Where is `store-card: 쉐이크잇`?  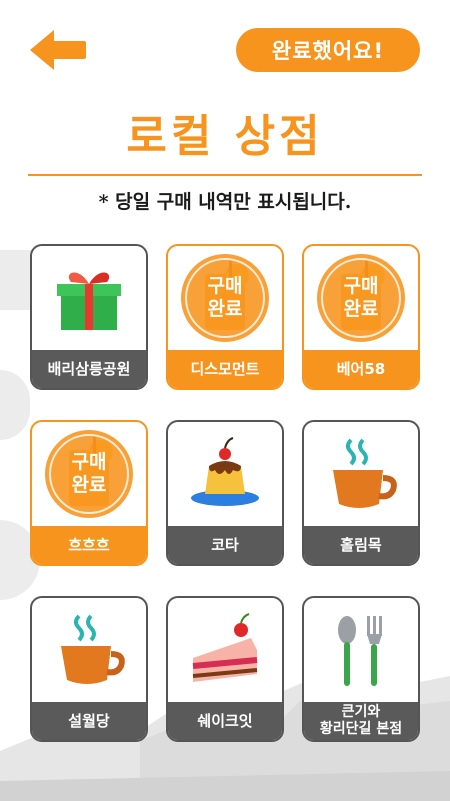
store-card: 쉐이크잇 is located at coordinates (225, 669).